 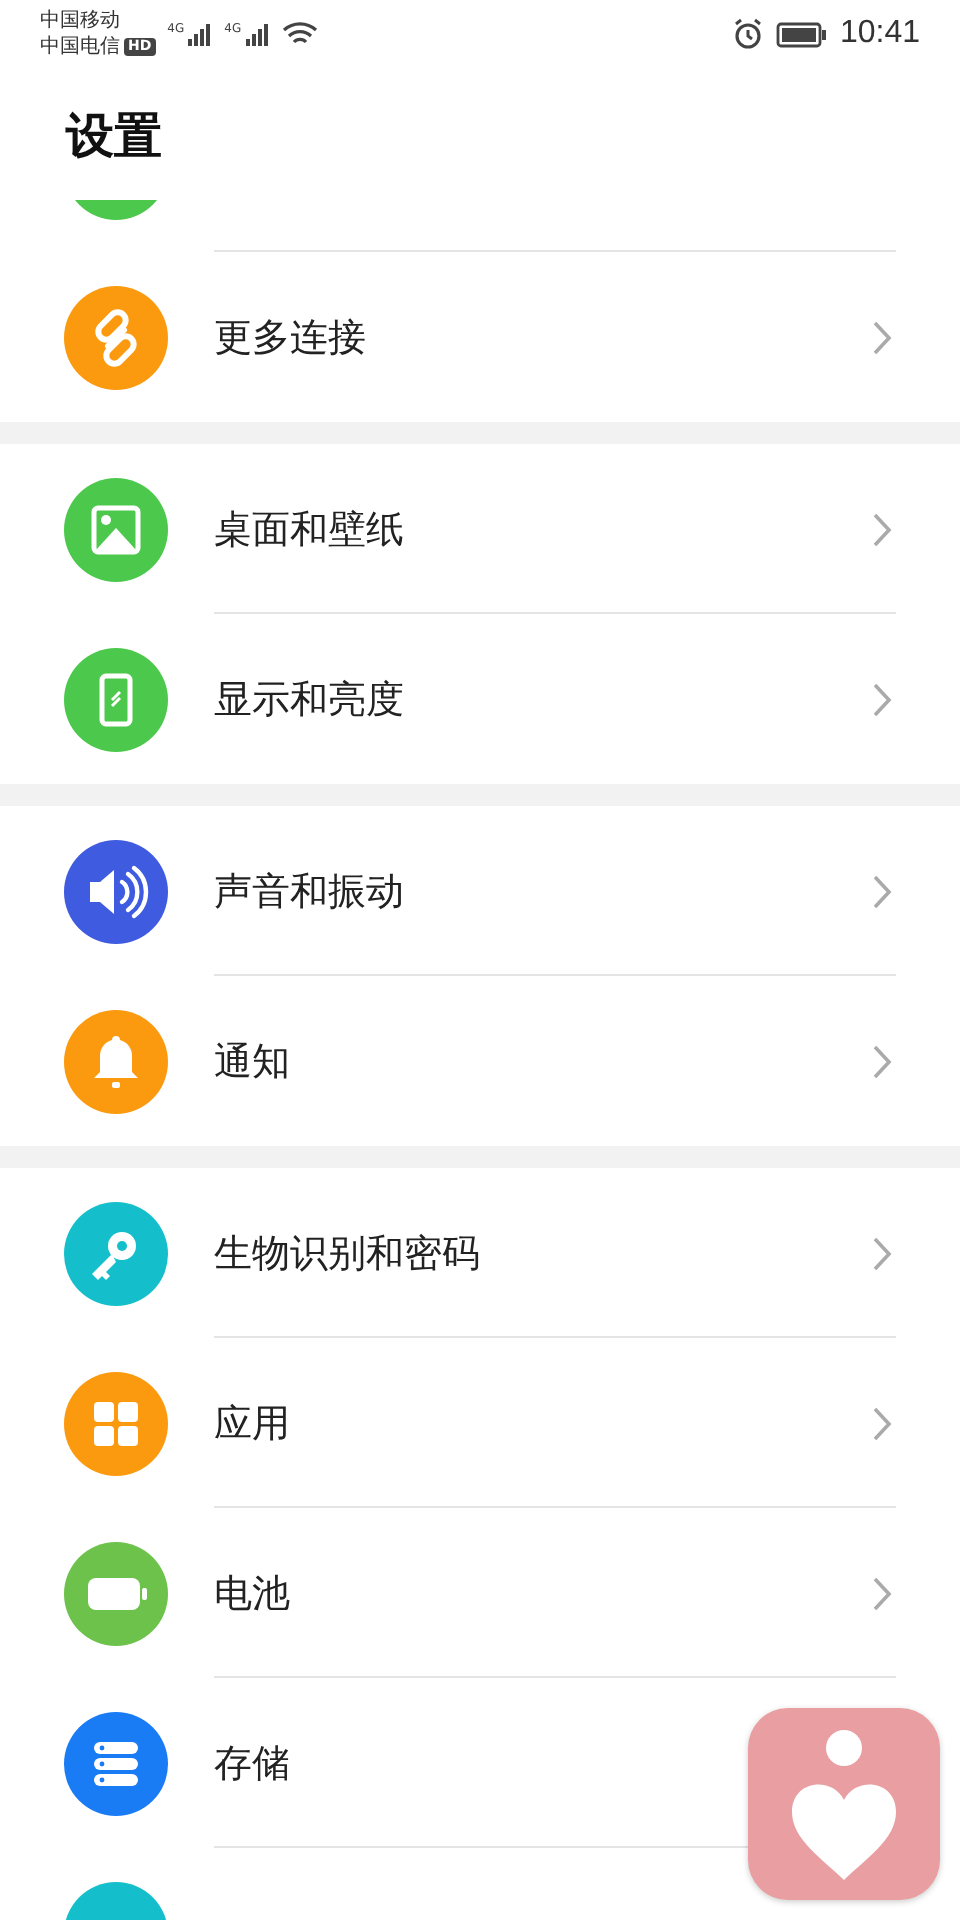 I want to click on alarm-icon, so click(x=747, y=34).